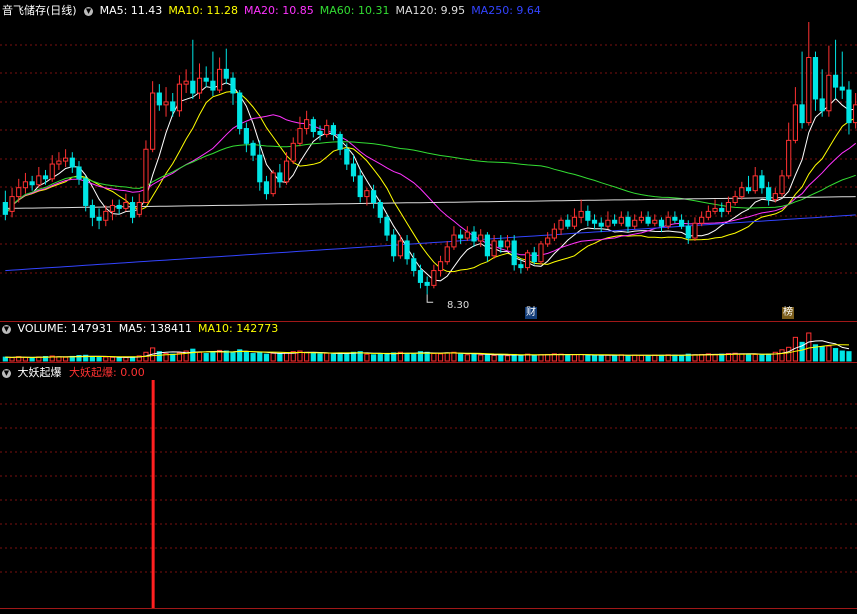 This screenshot has height=614, width=857. I want to click on ma-legend-item: MA20: 10.85, so click(279, 10).